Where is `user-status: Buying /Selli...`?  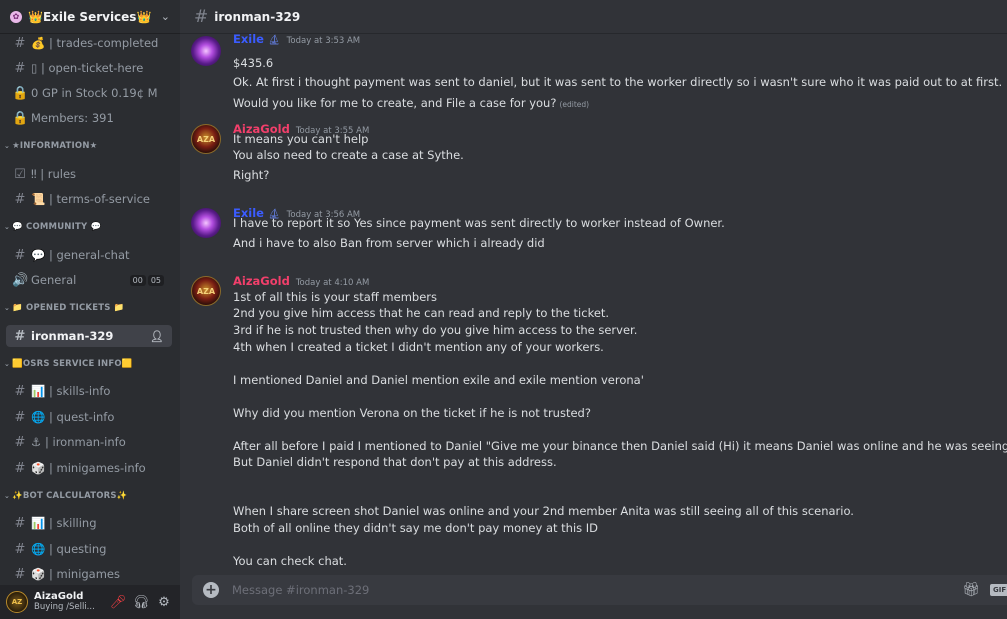
user-status: Buying /Selli... is located at coordinates (64, 607).